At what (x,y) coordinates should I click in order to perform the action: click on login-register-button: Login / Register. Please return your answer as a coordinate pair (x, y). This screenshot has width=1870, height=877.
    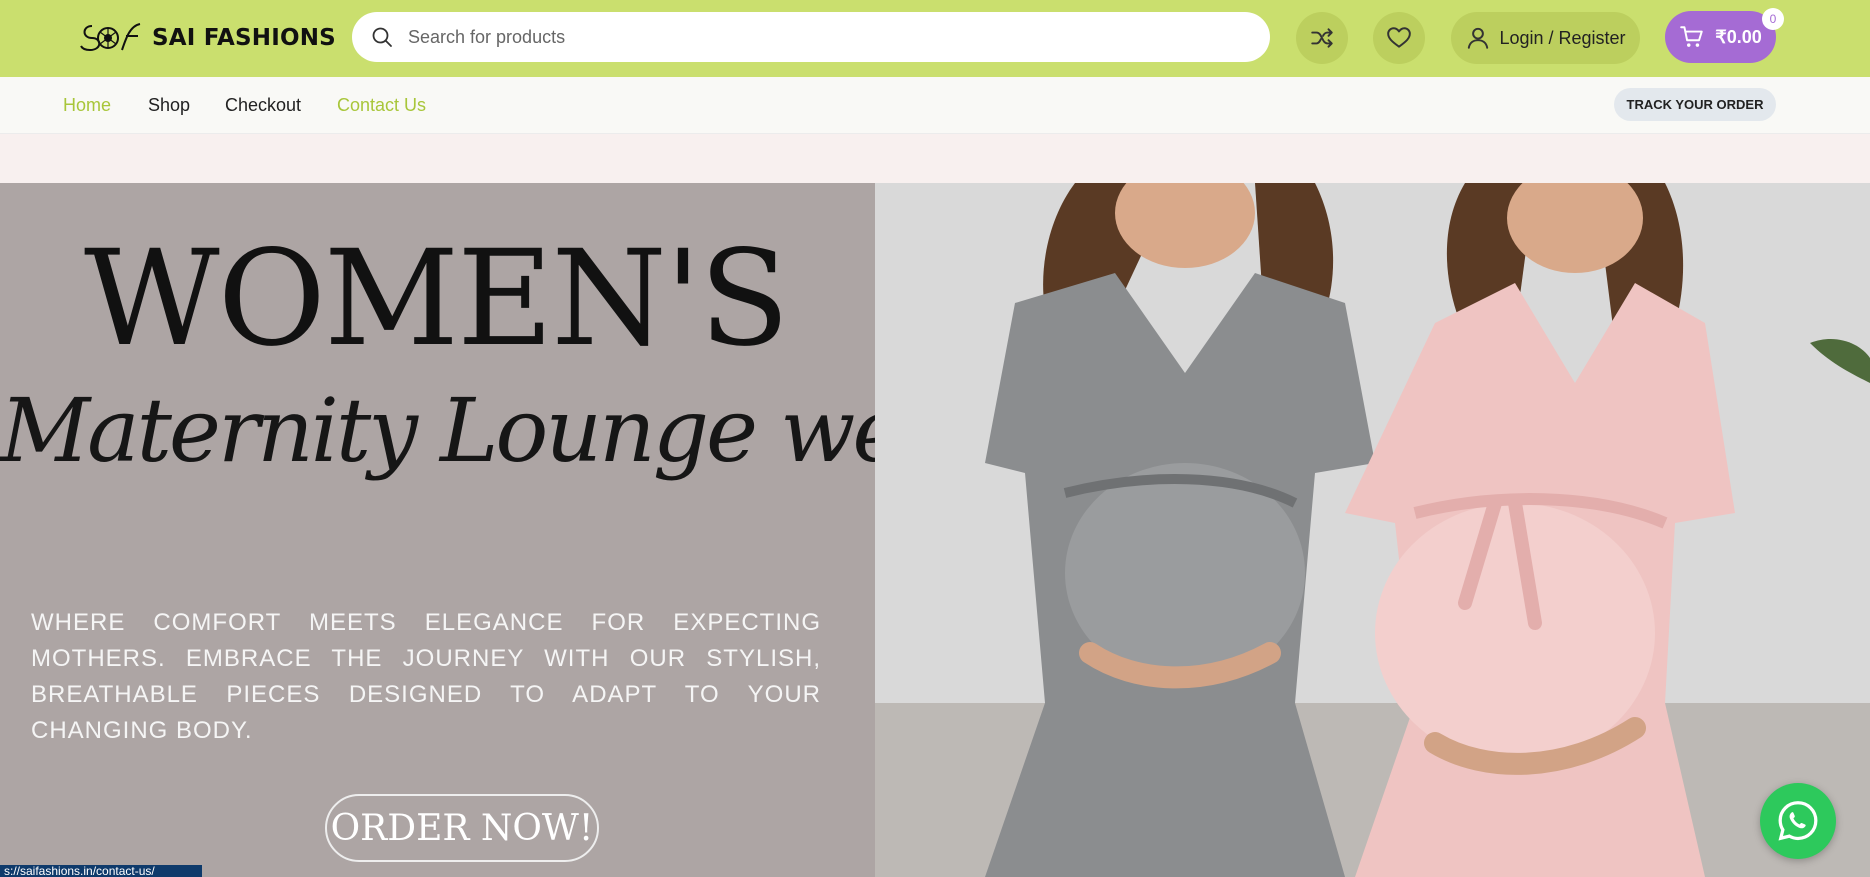
    Looking at the image, I should click on (1545, 38).